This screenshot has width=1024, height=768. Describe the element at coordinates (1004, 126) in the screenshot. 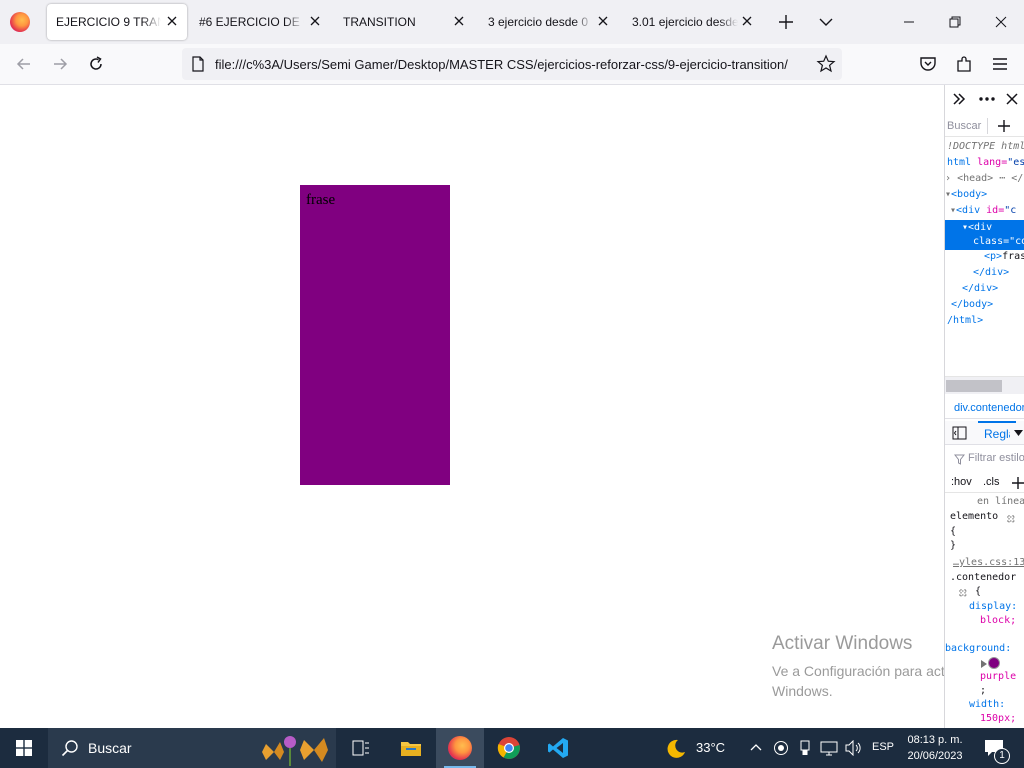

I see `add-node-icon` at that location.